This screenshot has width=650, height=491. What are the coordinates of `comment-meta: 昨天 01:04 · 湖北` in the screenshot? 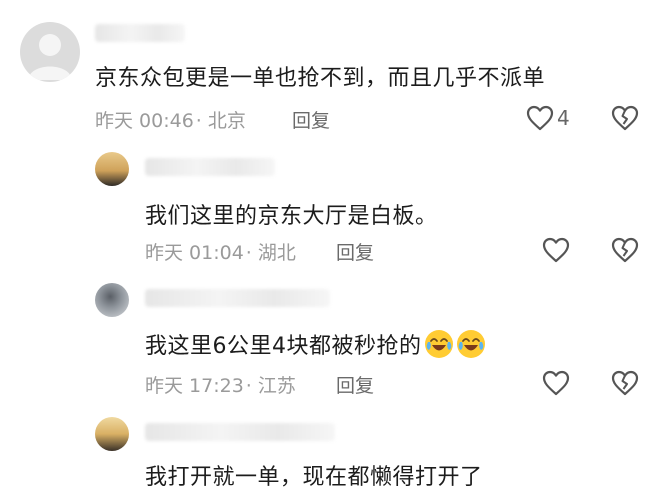 It's located at (220, 251).